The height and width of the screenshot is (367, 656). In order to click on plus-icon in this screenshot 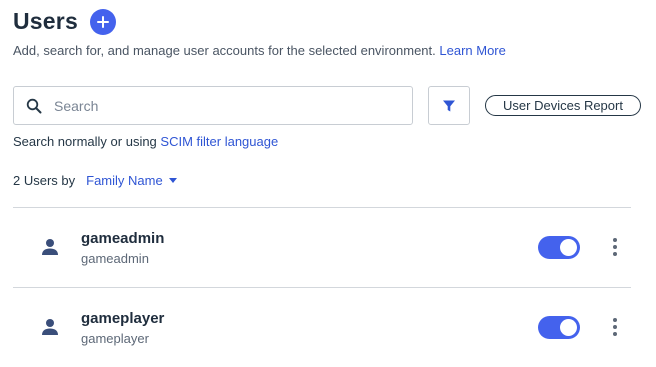, I will do `click(102, 21)`.